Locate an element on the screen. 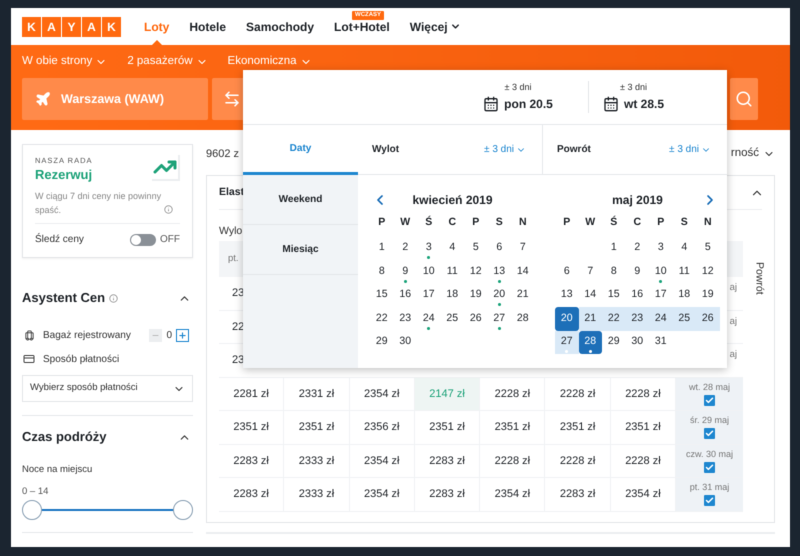 This screenshot has height=556, width=800. search-button is located at coordinates (744, 99).